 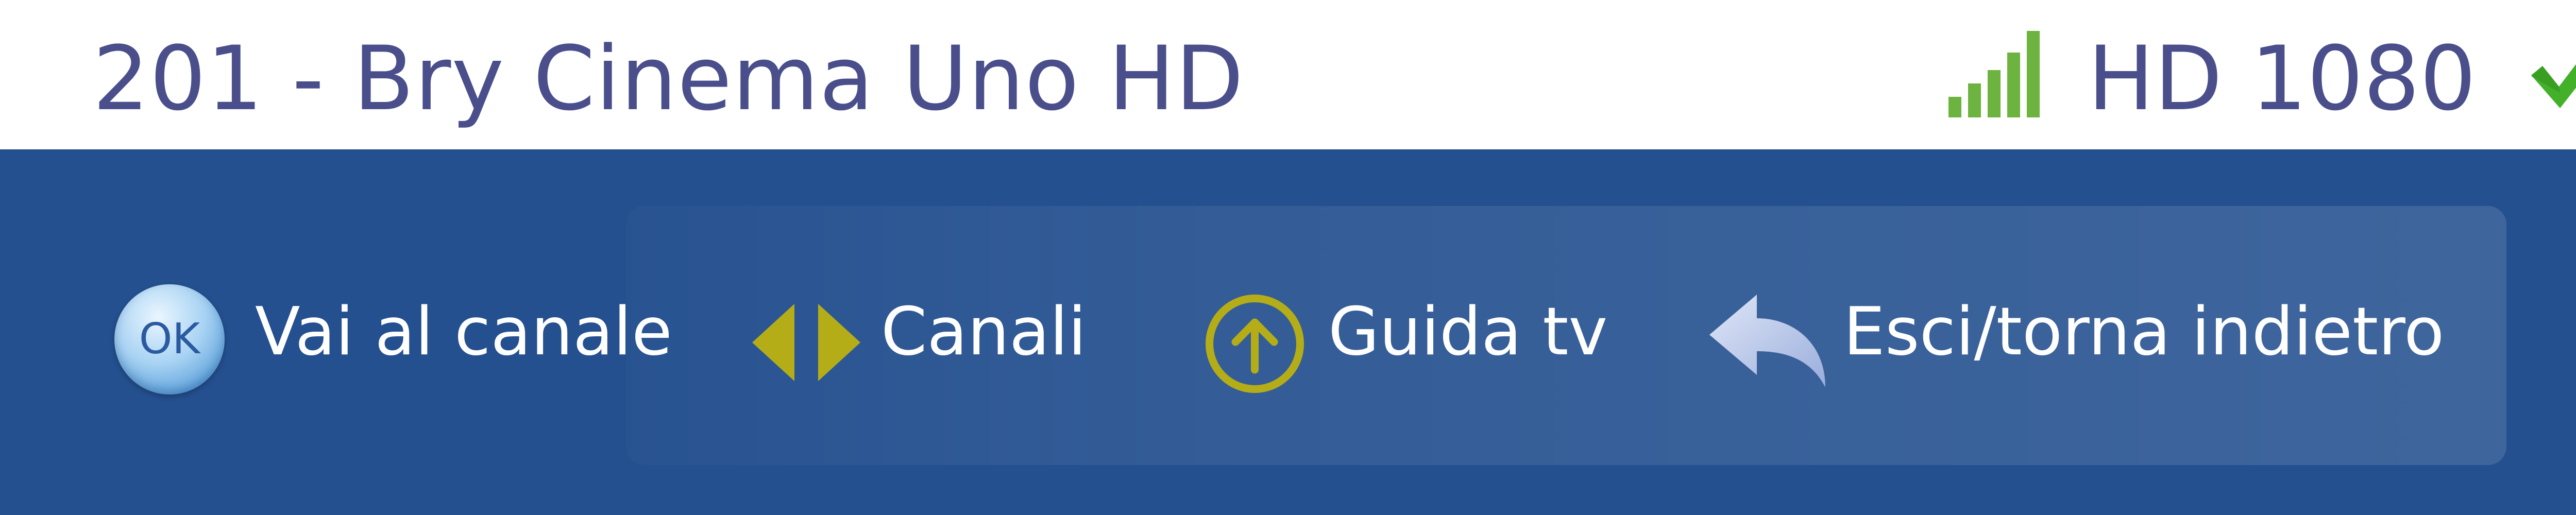 I want to click on hint-go-to-channel: Vai al canale, so click(x=463, y=332).